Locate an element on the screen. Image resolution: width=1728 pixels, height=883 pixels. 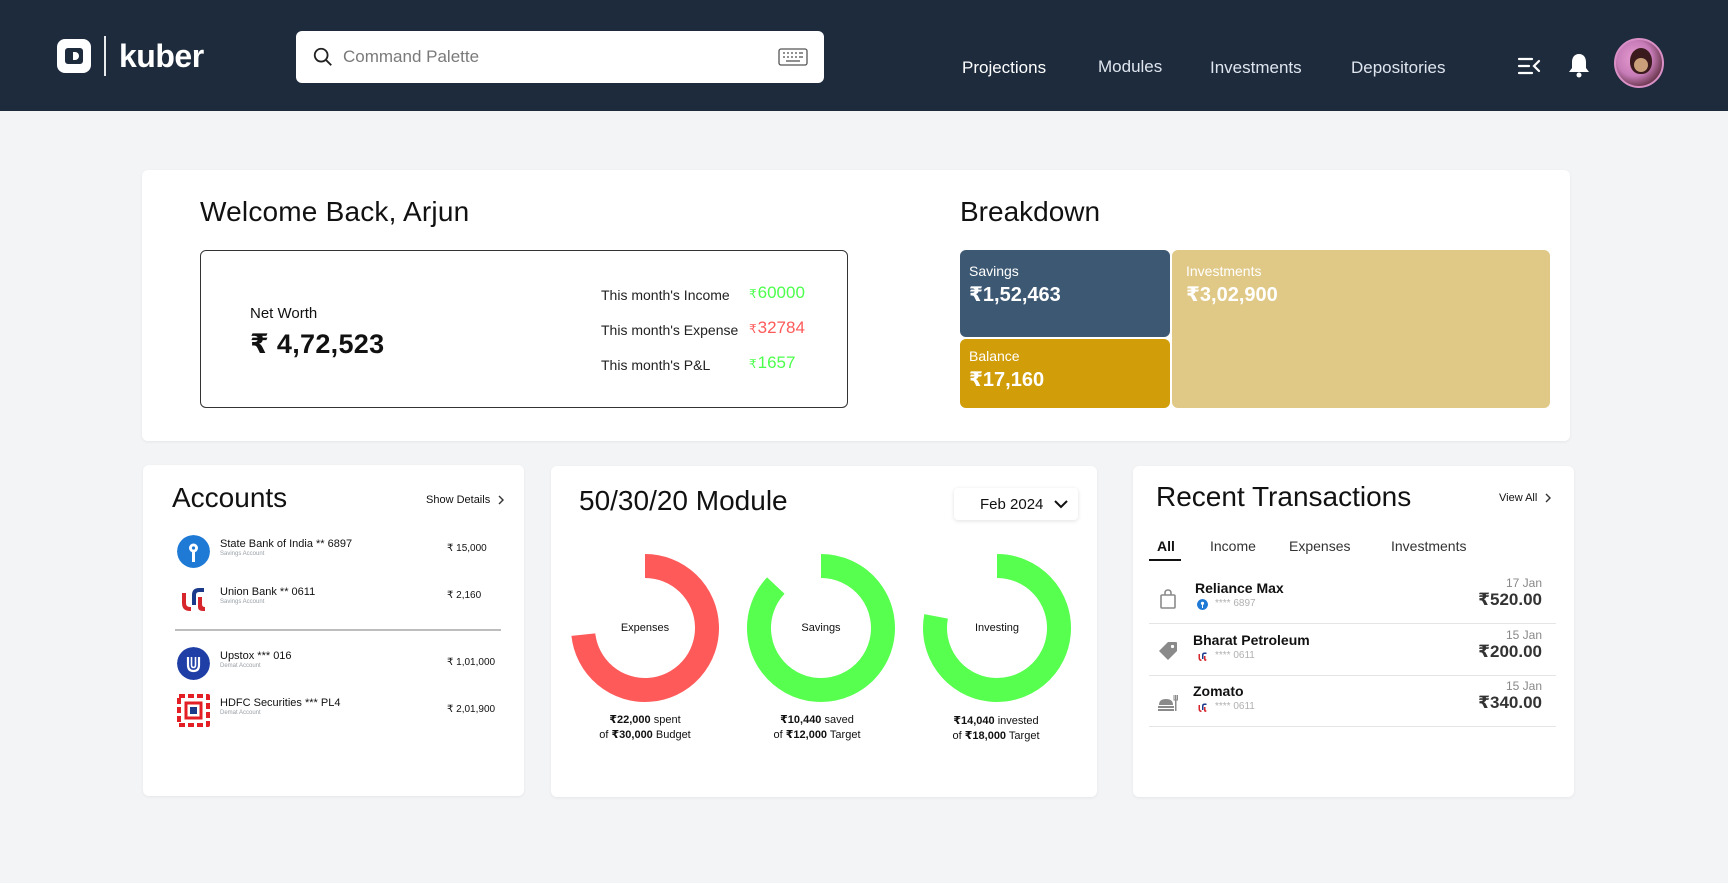
pnl-amount: 1657 is located at coordinates (776, 362).